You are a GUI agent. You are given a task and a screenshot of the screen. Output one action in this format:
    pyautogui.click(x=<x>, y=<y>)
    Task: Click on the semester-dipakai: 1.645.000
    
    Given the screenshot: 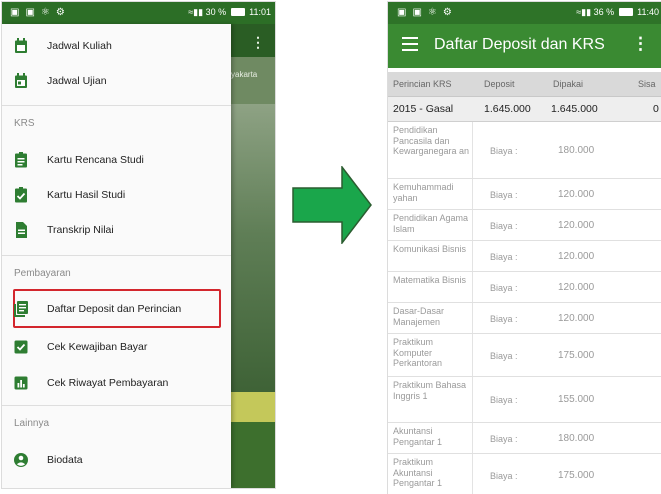 What is the action you would take?
    pyautogui.click(x=574, y=109)
    